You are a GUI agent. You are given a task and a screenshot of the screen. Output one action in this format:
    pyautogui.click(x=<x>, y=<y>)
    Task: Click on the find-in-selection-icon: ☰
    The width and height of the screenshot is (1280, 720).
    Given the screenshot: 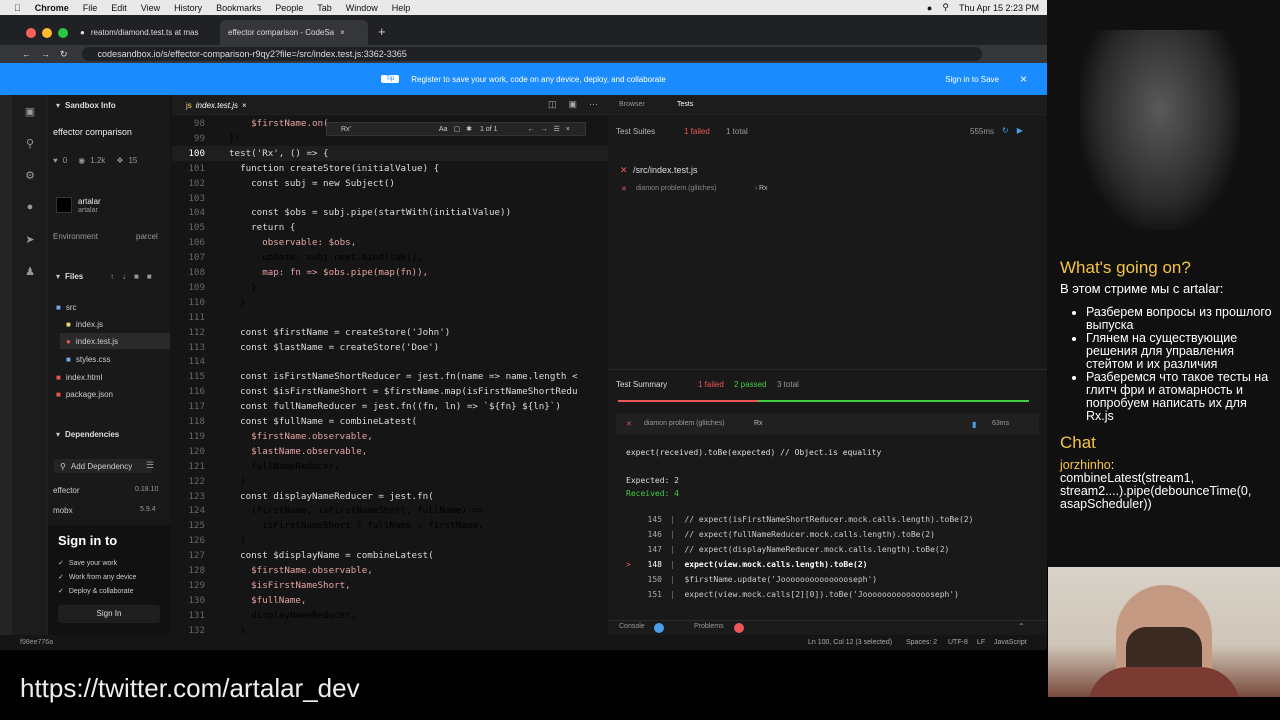 What is the action you would take?
    pyautogui.click(x=556, y=129)
    